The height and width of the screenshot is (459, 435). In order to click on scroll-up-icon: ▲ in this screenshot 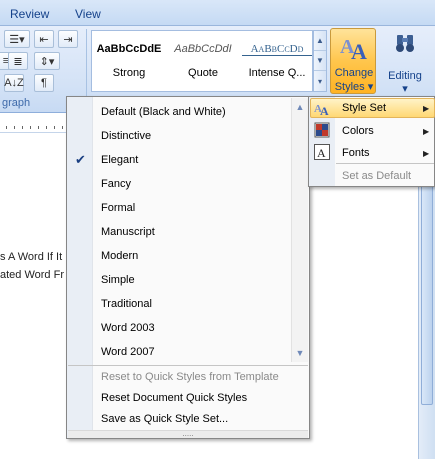, I will do `click(300, 107)`.